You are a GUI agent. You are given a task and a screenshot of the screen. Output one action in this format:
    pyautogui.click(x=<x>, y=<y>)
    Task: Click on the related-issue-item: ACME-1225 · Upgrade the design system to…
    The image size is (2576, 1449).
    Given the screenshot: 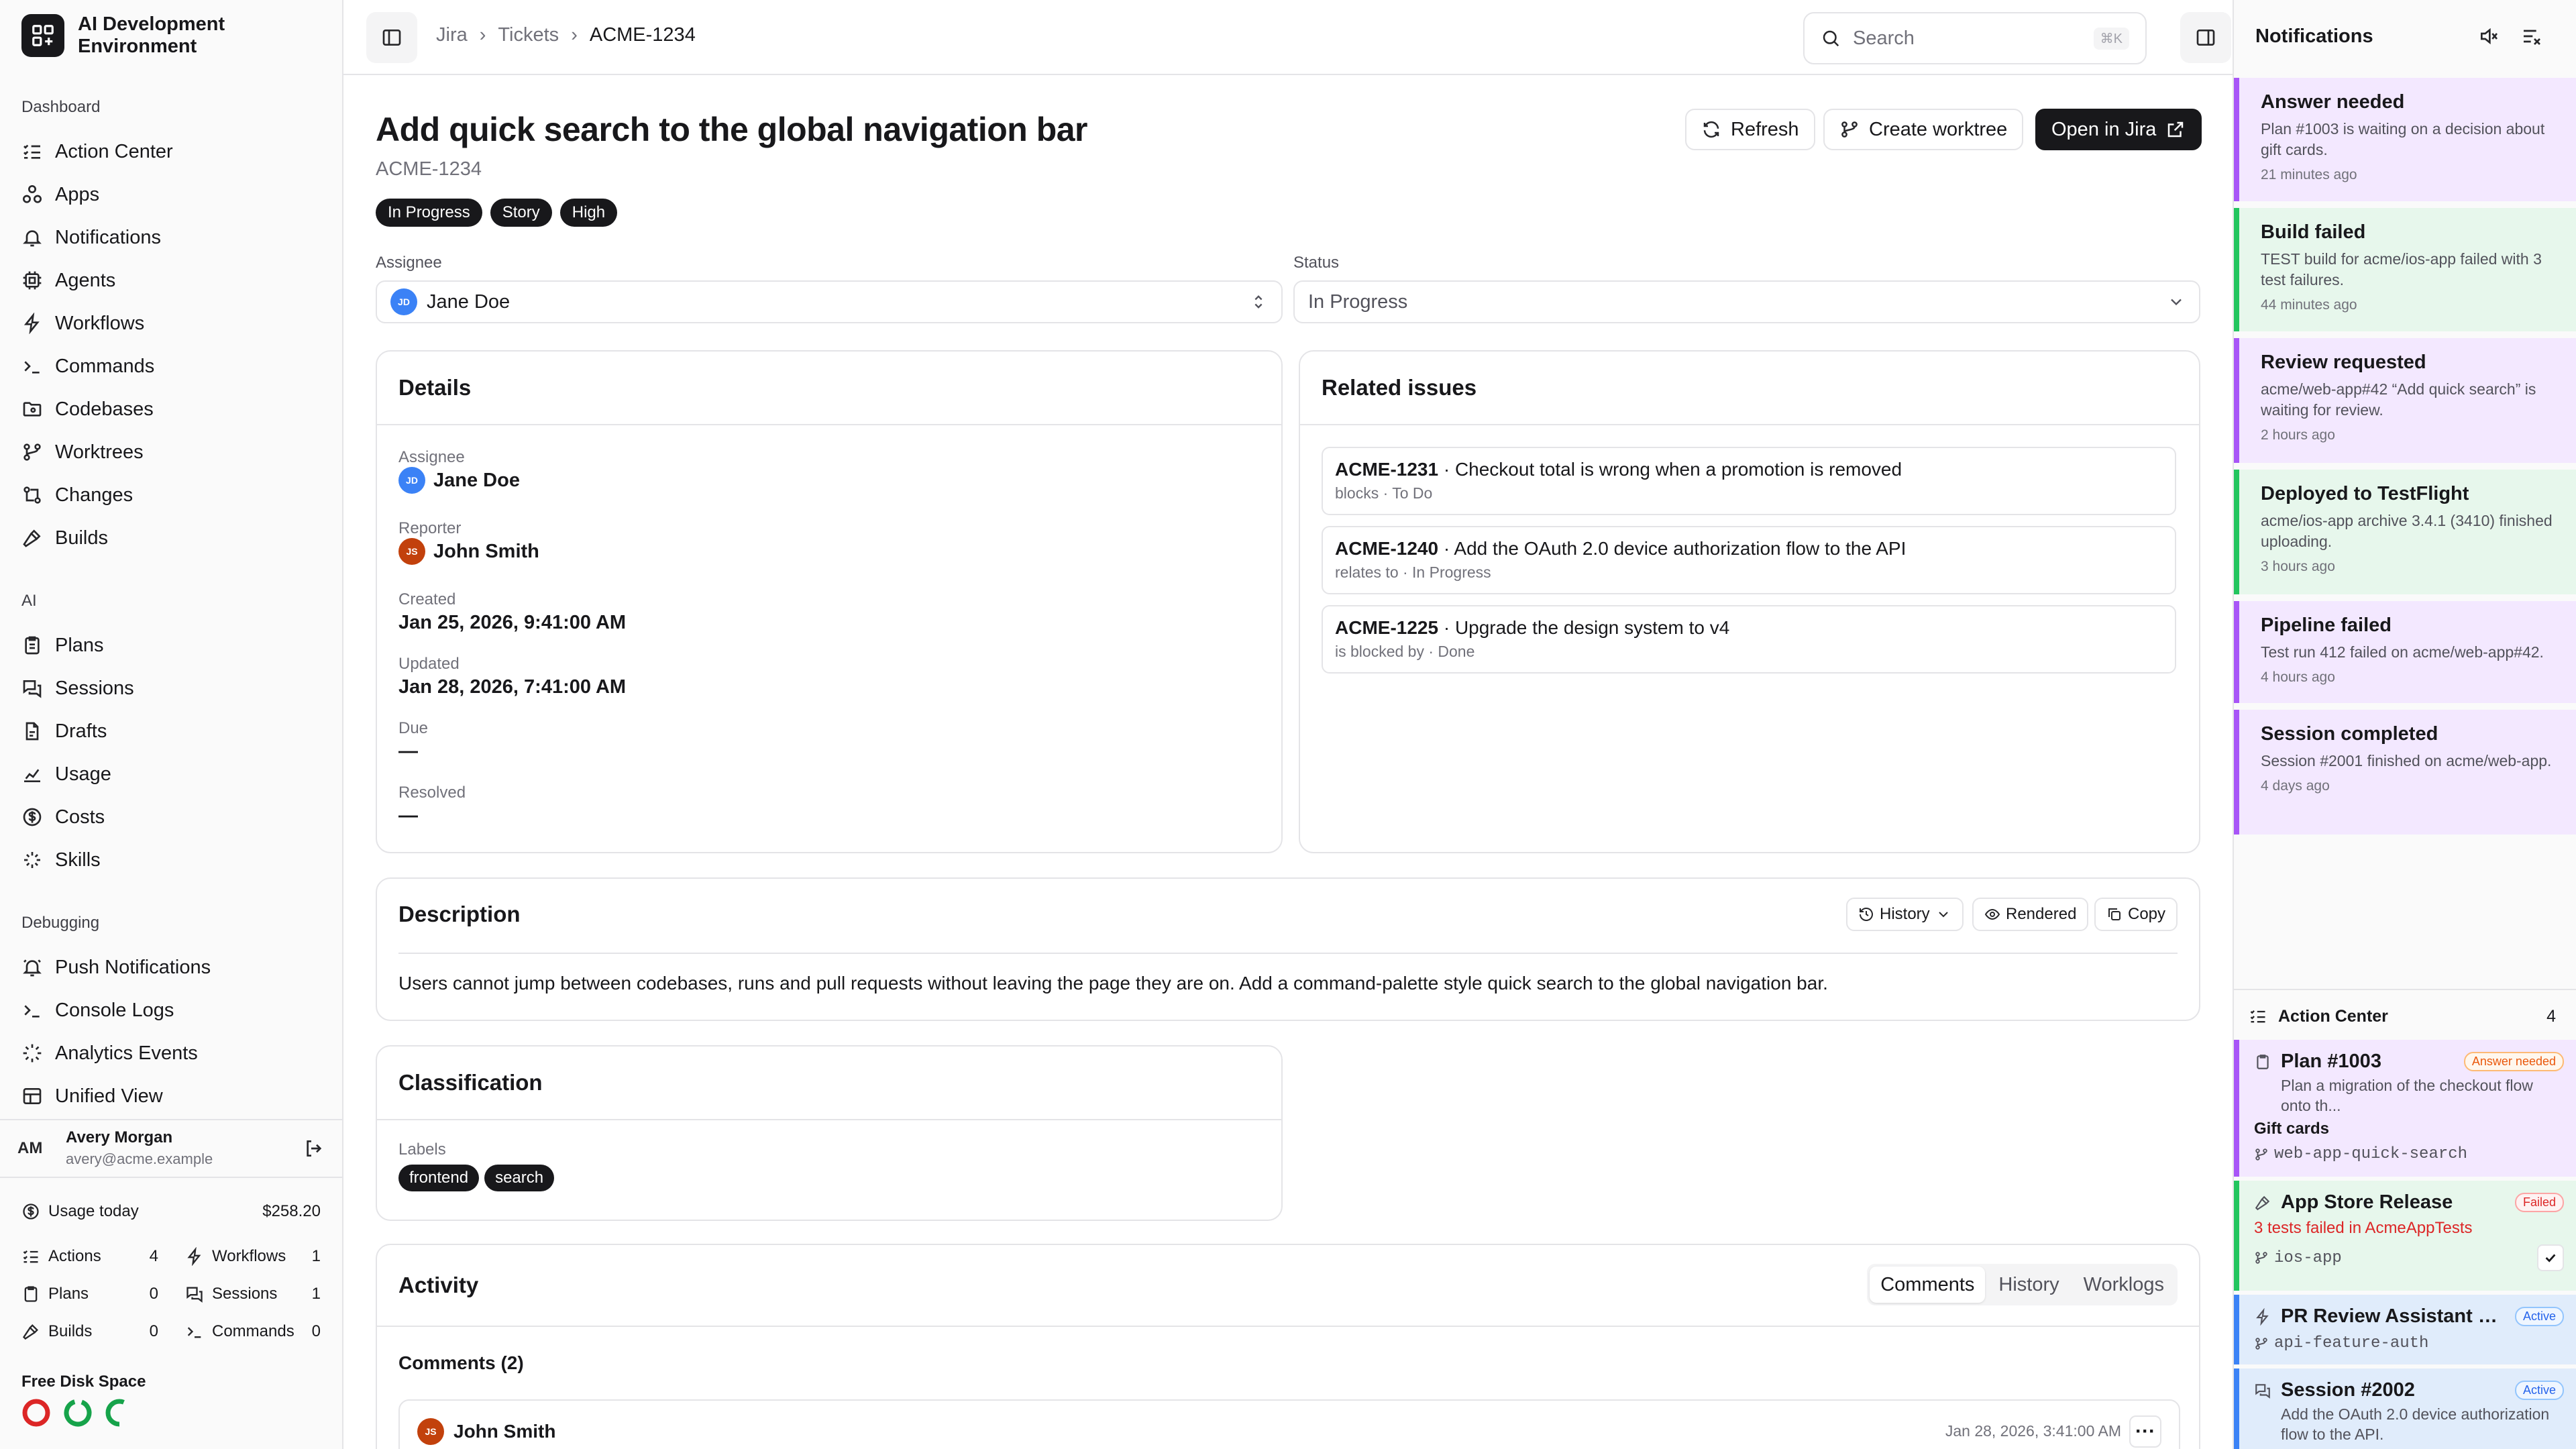 What is the action you would take?
    pyautogui.click(x=1749, y=639)
    